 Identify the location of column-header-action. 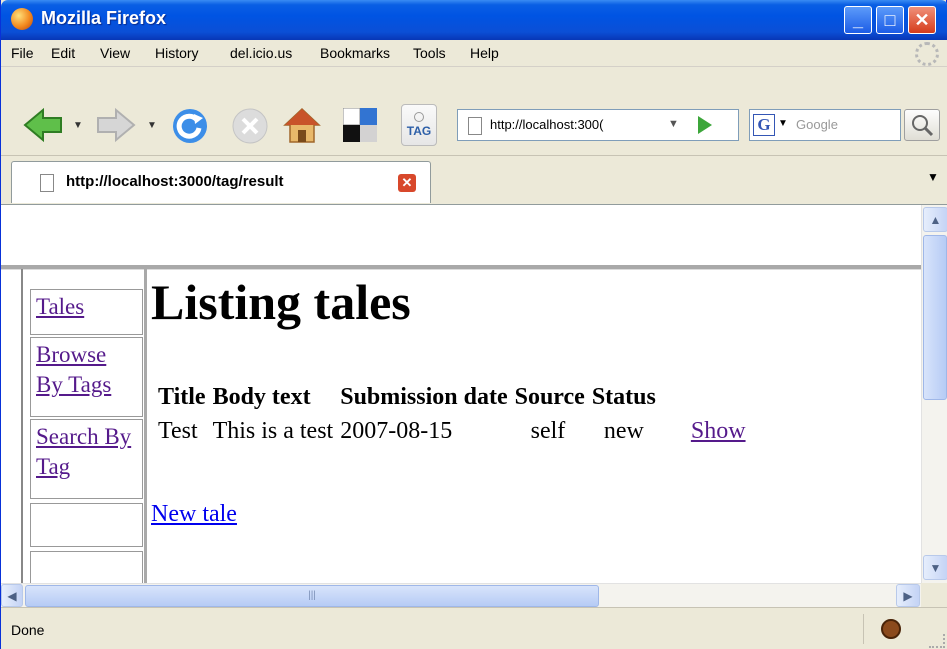
(704, 397).